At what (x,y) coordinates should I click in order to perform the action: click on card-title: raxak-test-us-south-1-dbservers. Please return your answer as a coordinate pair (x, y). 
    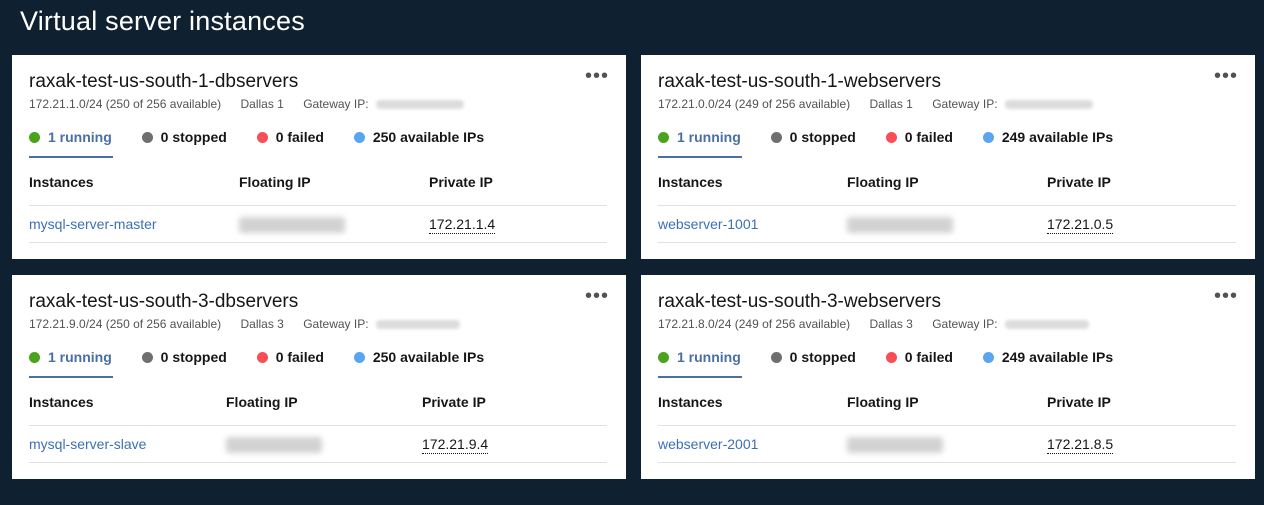
    Looking at the image, I should click on (164, 81).